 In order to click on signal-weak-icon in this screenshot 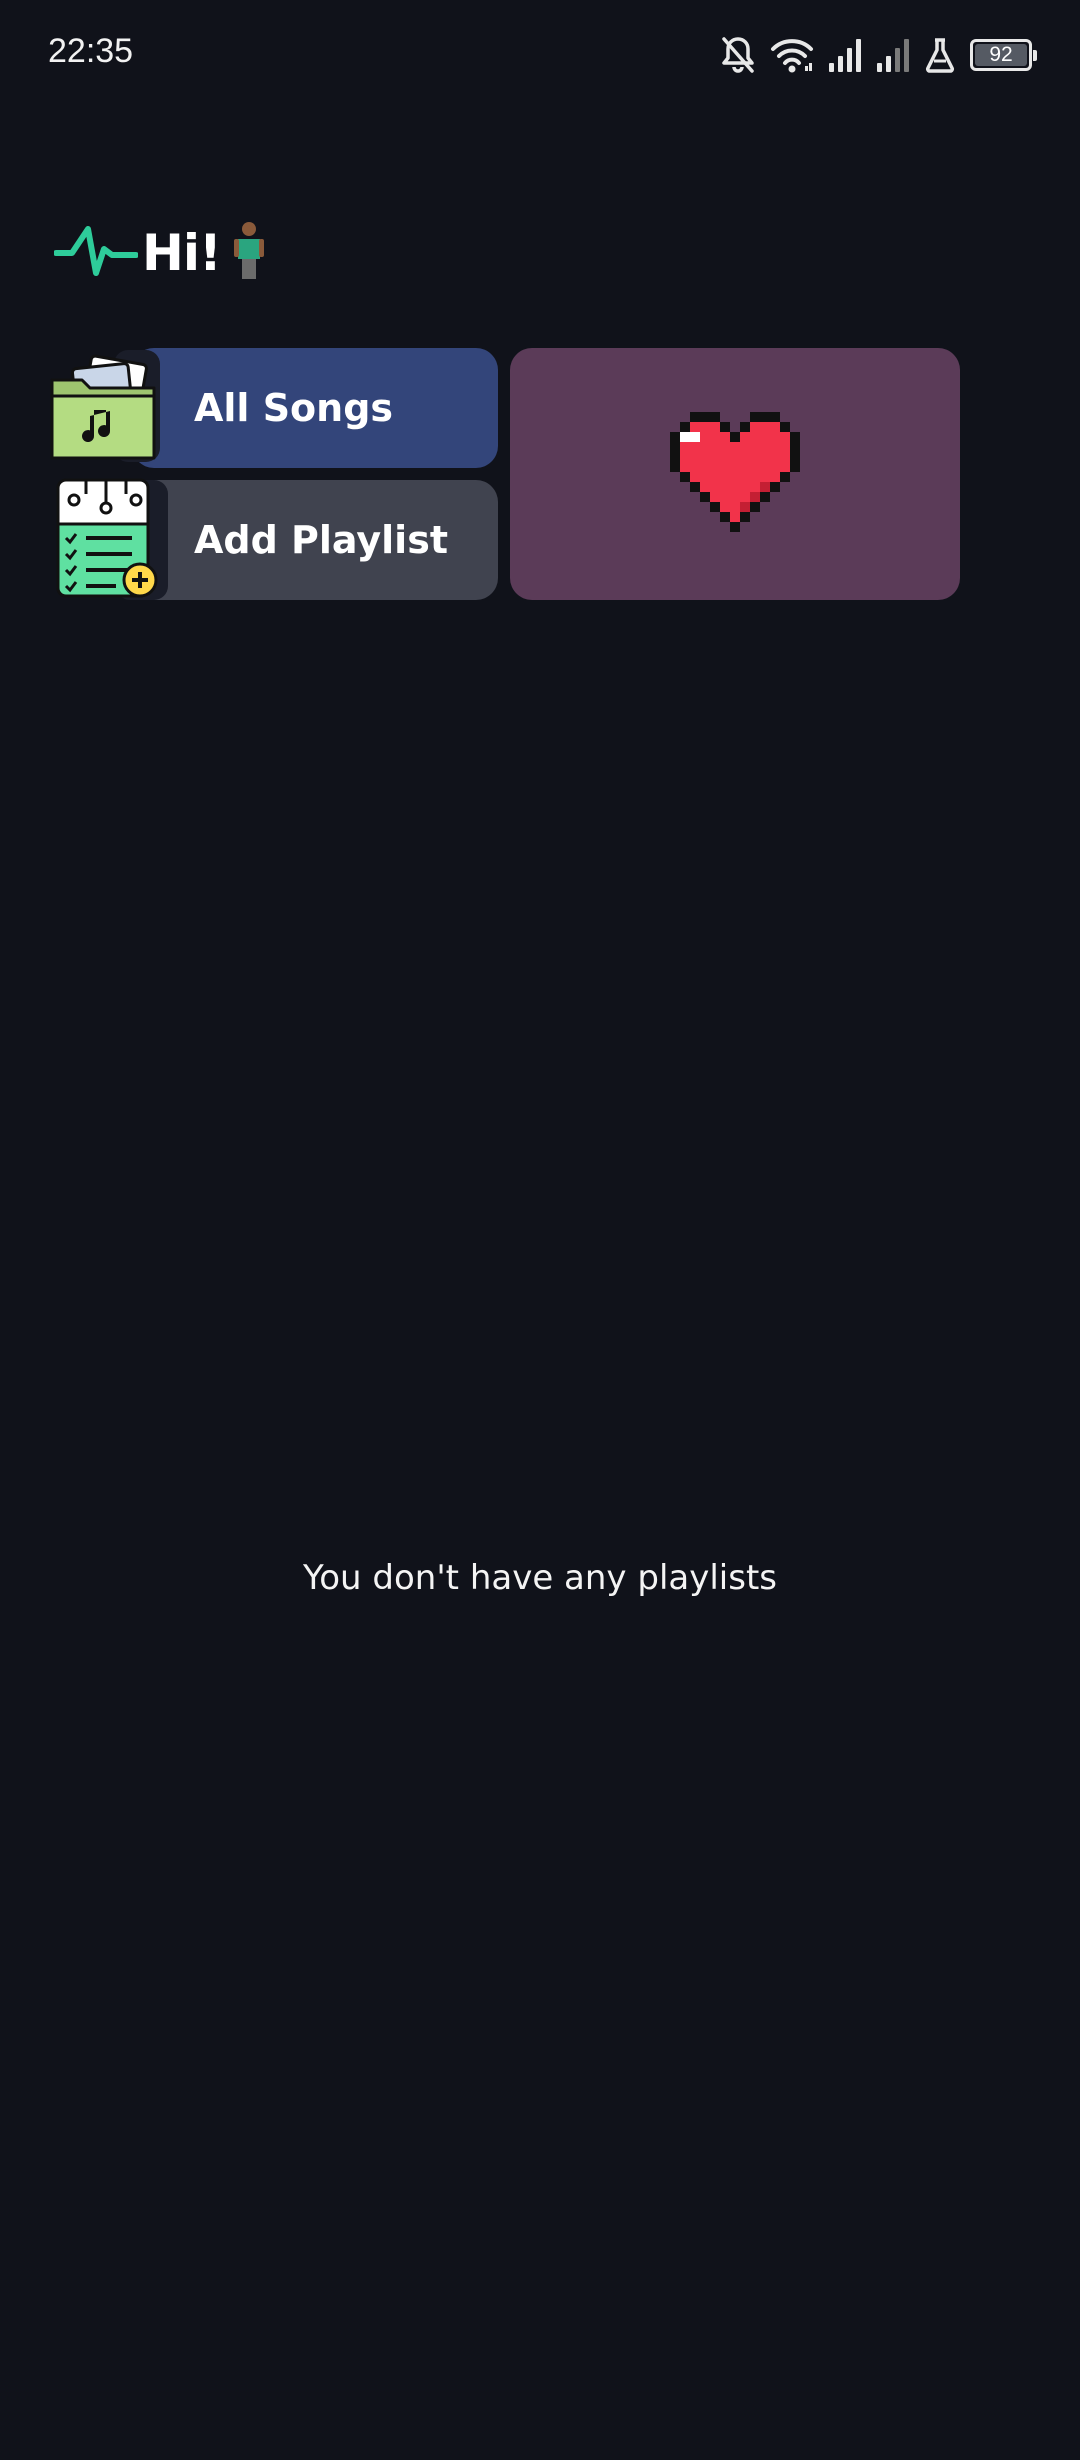, I will do `click(893, 55)`.